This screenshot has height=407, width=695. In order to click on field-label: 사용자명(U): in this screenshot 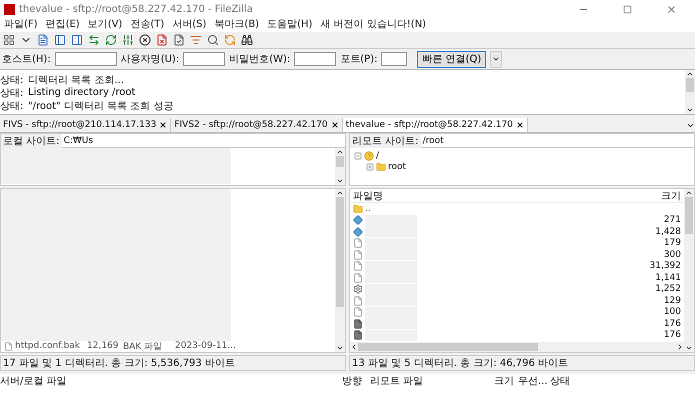, I will do `click(150, 59)`.